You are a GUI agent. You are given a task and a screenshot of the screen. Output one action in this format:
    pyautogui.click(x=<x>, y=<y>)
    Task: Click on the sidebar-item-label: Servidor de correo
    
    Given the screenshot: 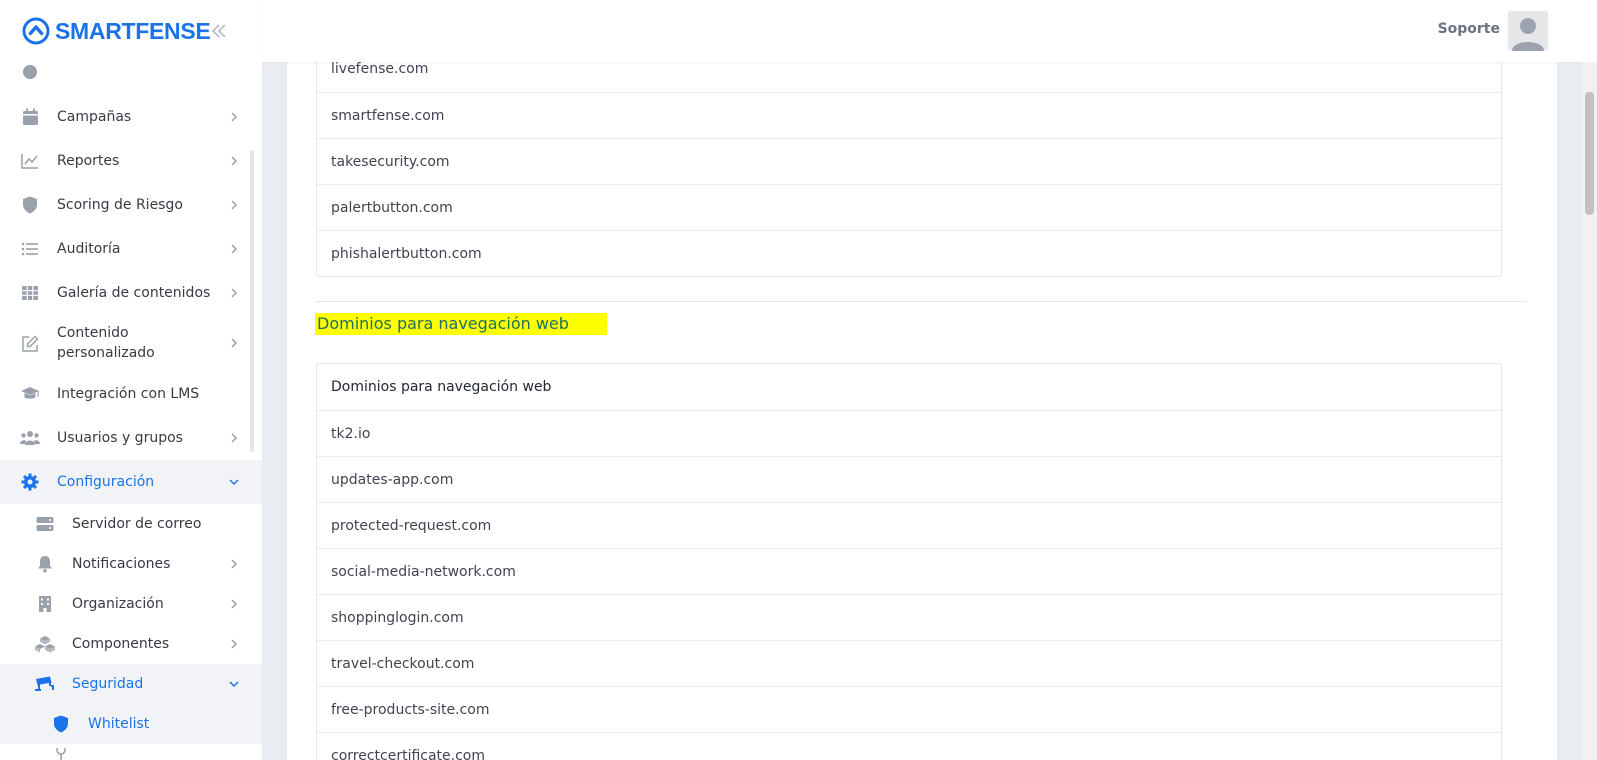 What is the action you would take?
    pyautogui.click(x=137, y=524)
    